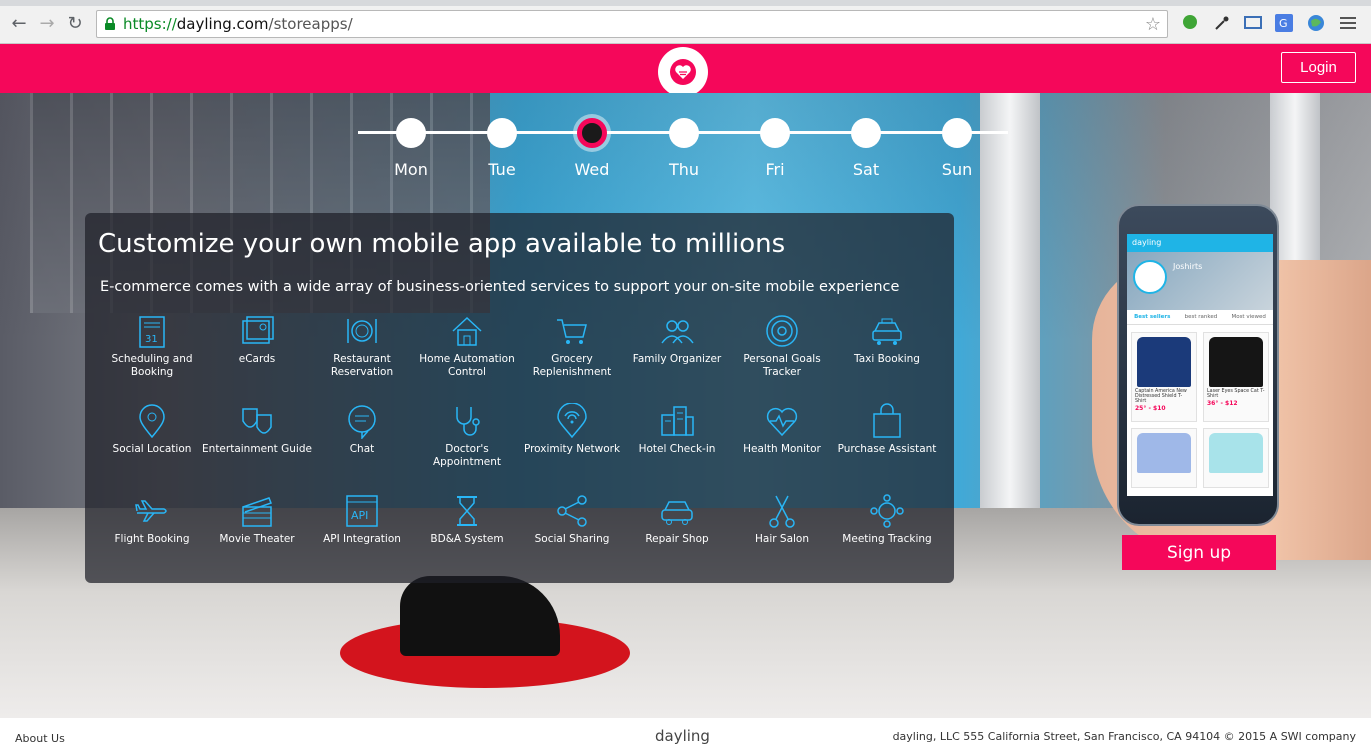 The width and height of the screenshot is (1371, 749). What do you see at coordinates (677, 421) in the screenshot?
I see `hotel-icon` at bounding box center [677, 421].